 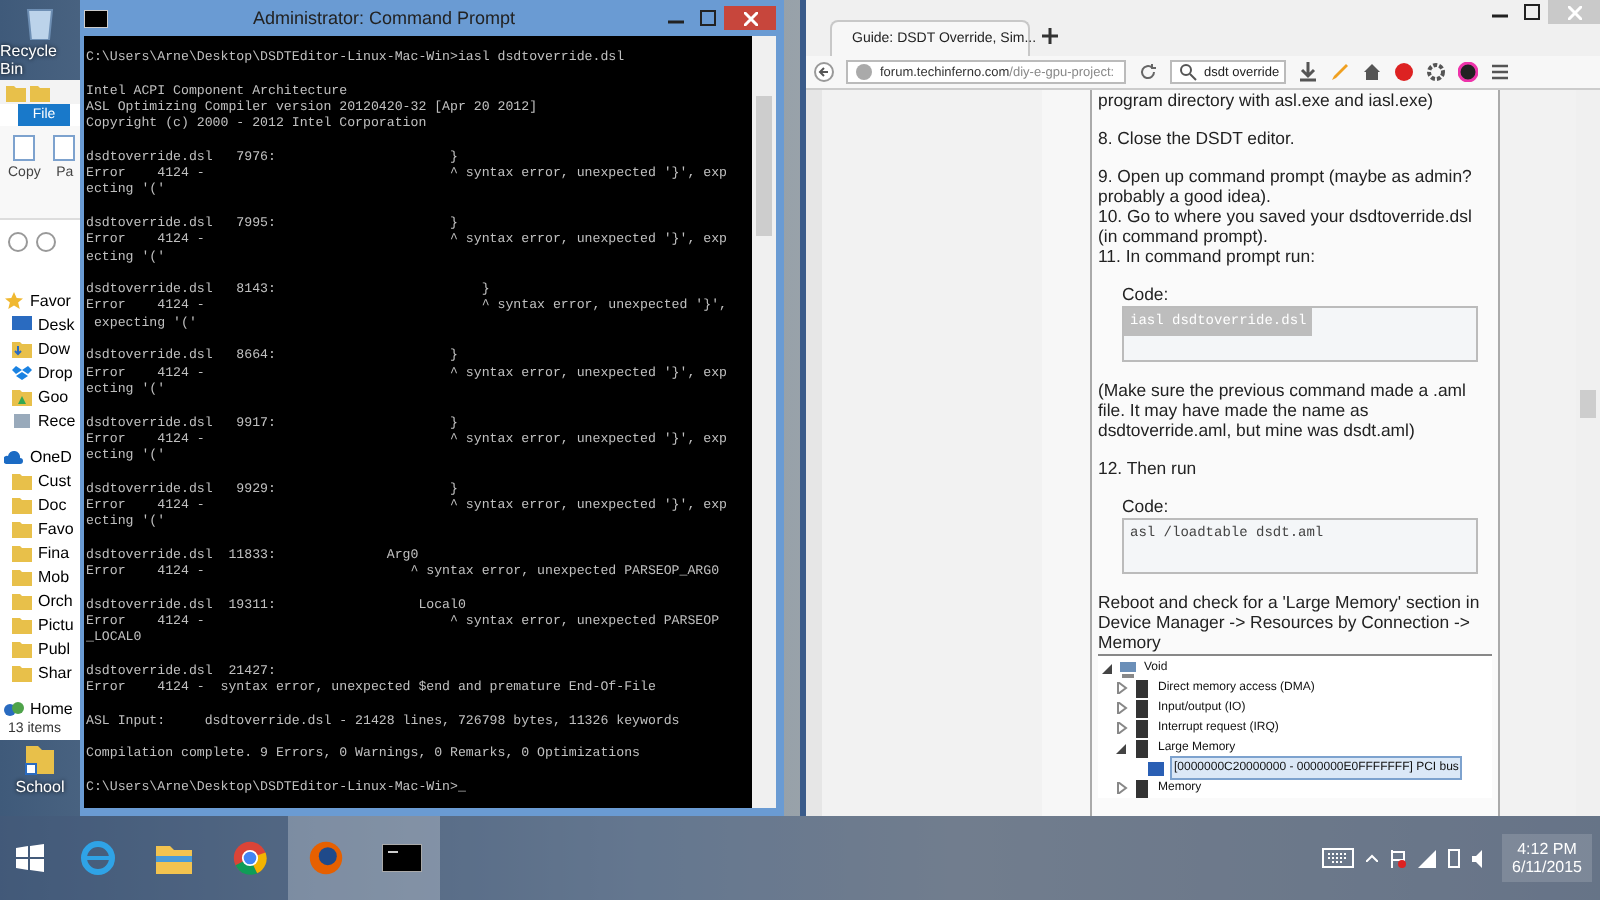 What do you see at coordinates (46, 242) in the screenshot?
I see `forward-icon` at bounding box center [46, 242].